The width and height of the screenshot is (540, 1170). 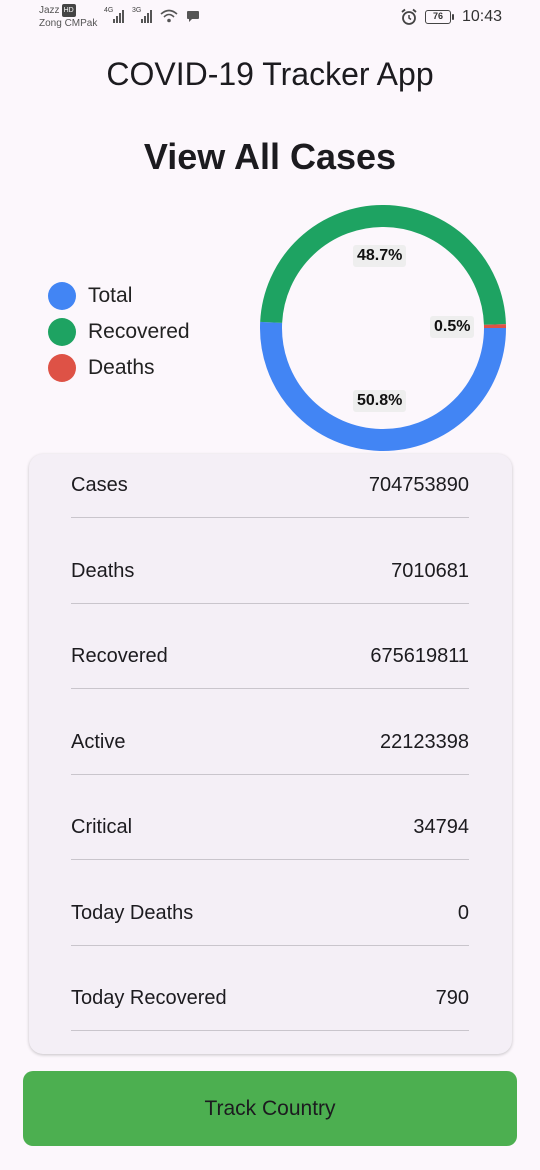 I want to click on page-heading: View All Cases, so click(x=270, y=156).